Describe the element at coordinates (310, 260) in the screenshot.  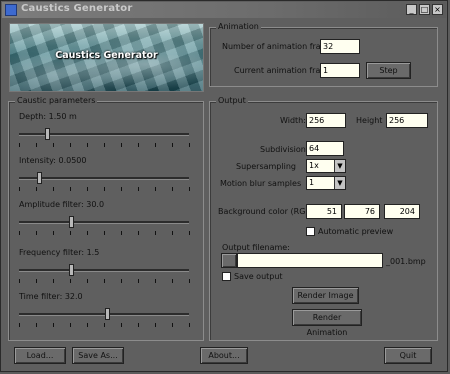
I see `output-filename-input` at that location.